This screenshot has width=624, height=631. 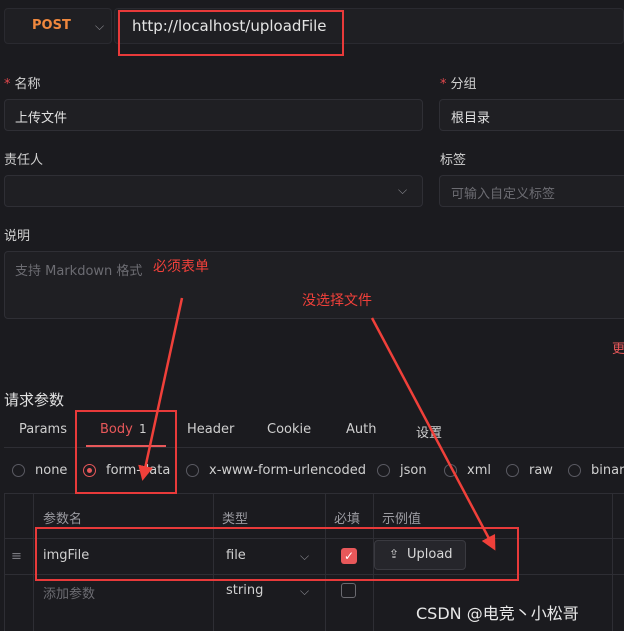 I want to click on arrow-to-upload, so click(x=433, y=434).